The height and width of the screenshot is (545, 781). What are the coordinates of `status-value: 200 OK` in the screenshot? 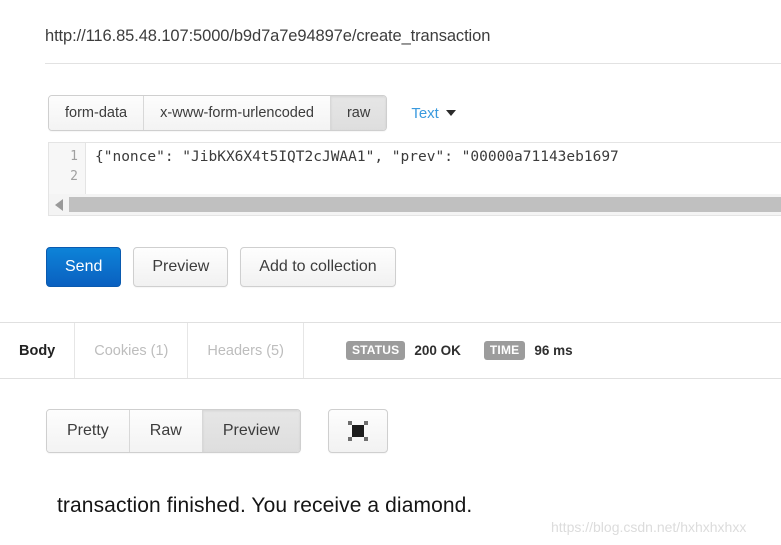 It's located at (437, 350).